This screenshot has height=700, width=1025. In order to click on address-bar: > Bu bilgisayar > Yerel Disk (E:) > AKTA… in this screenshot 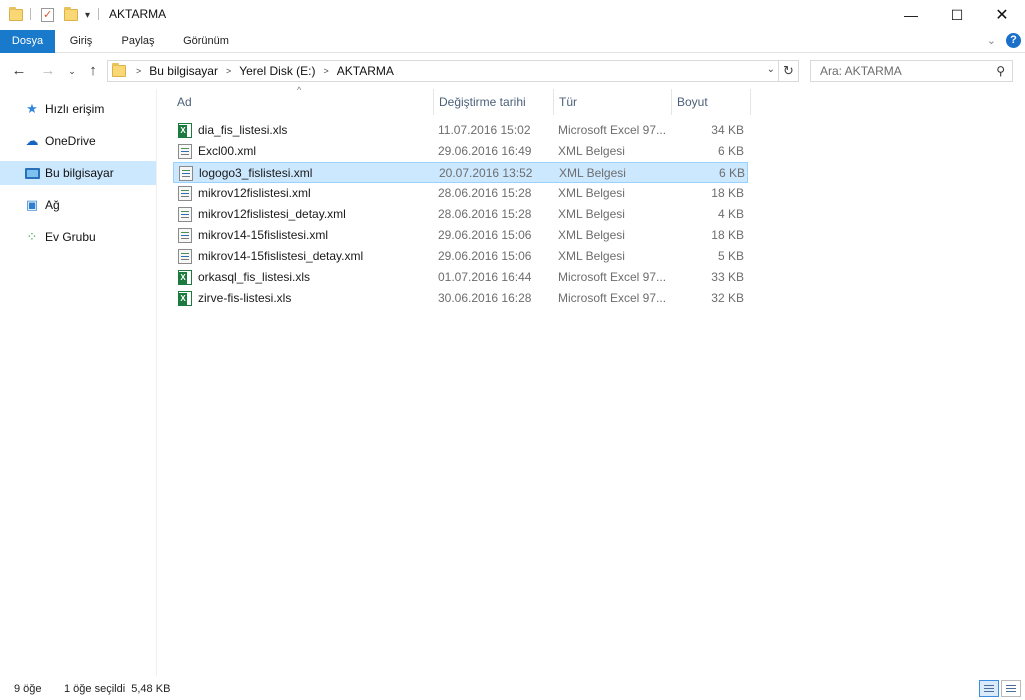, I will do `click(443, 71)`.